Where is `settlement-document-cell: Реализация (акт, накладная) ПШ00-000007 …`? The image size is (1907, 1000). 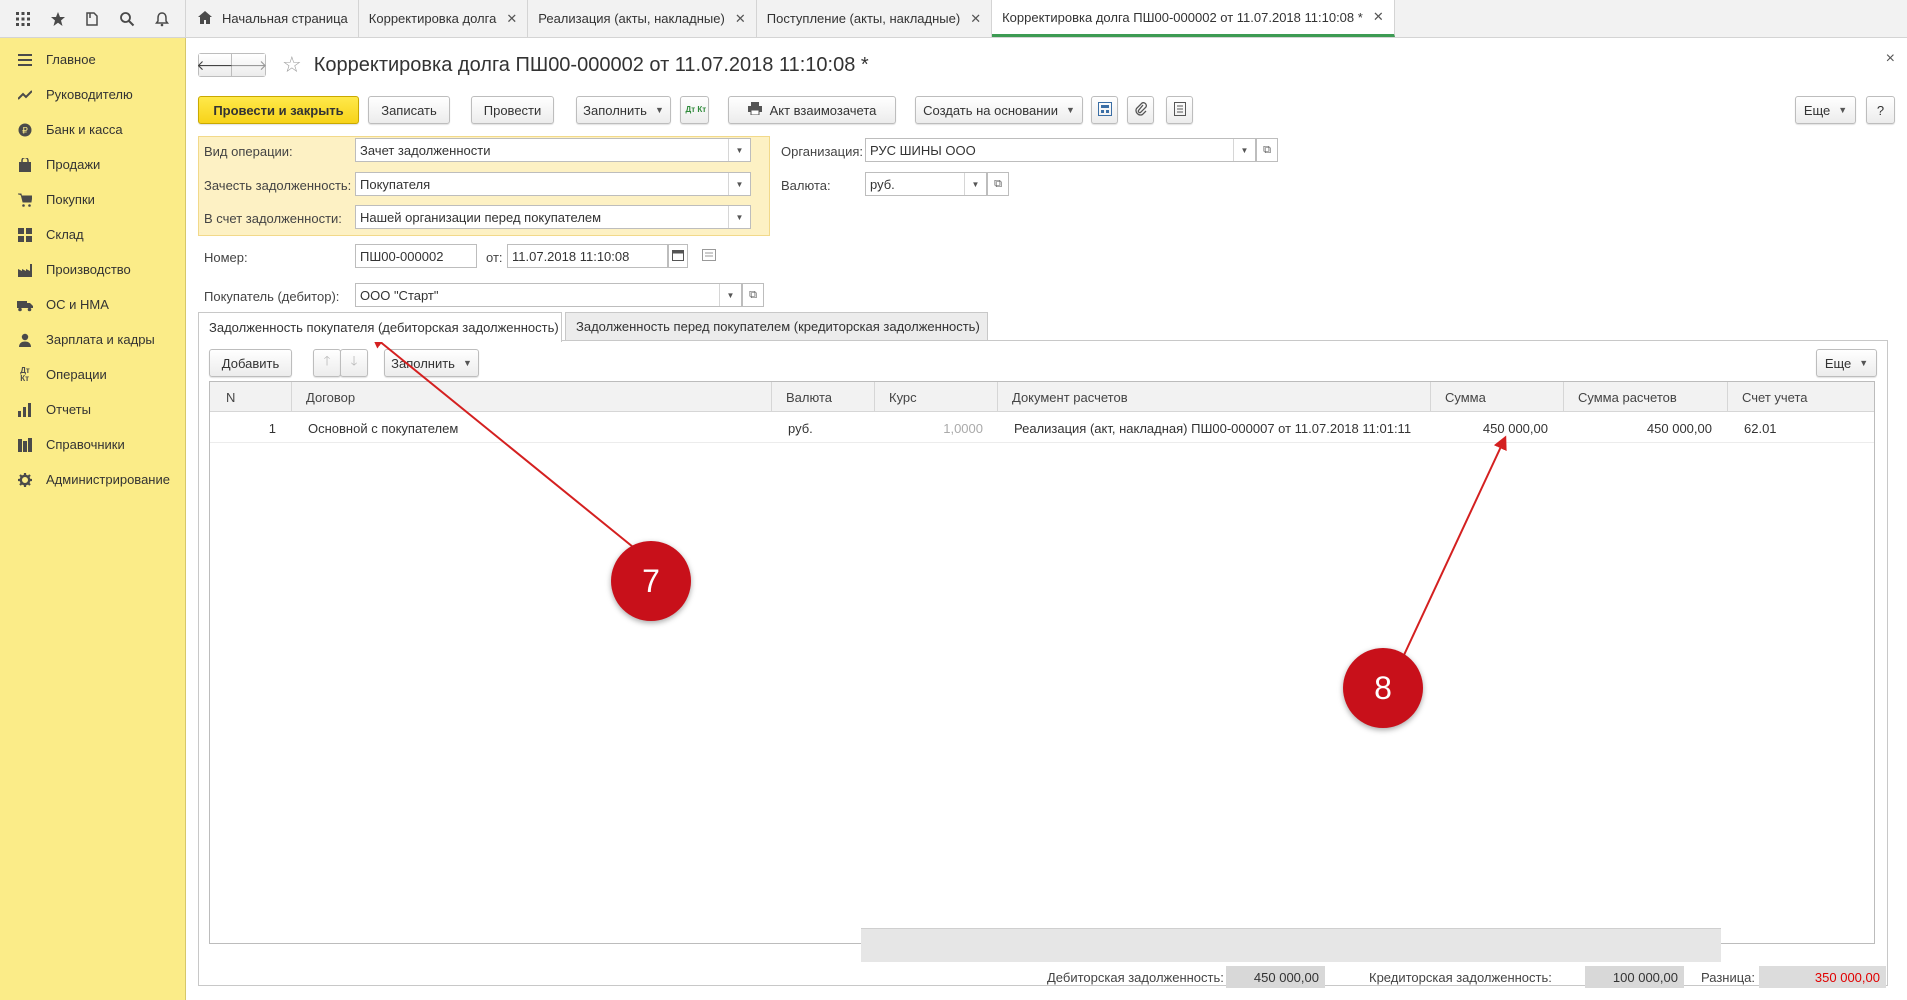 settlement-document-cell: Реализация (акт, накладная) ПШ00-000007 … is located at coordinates (1212, 428).